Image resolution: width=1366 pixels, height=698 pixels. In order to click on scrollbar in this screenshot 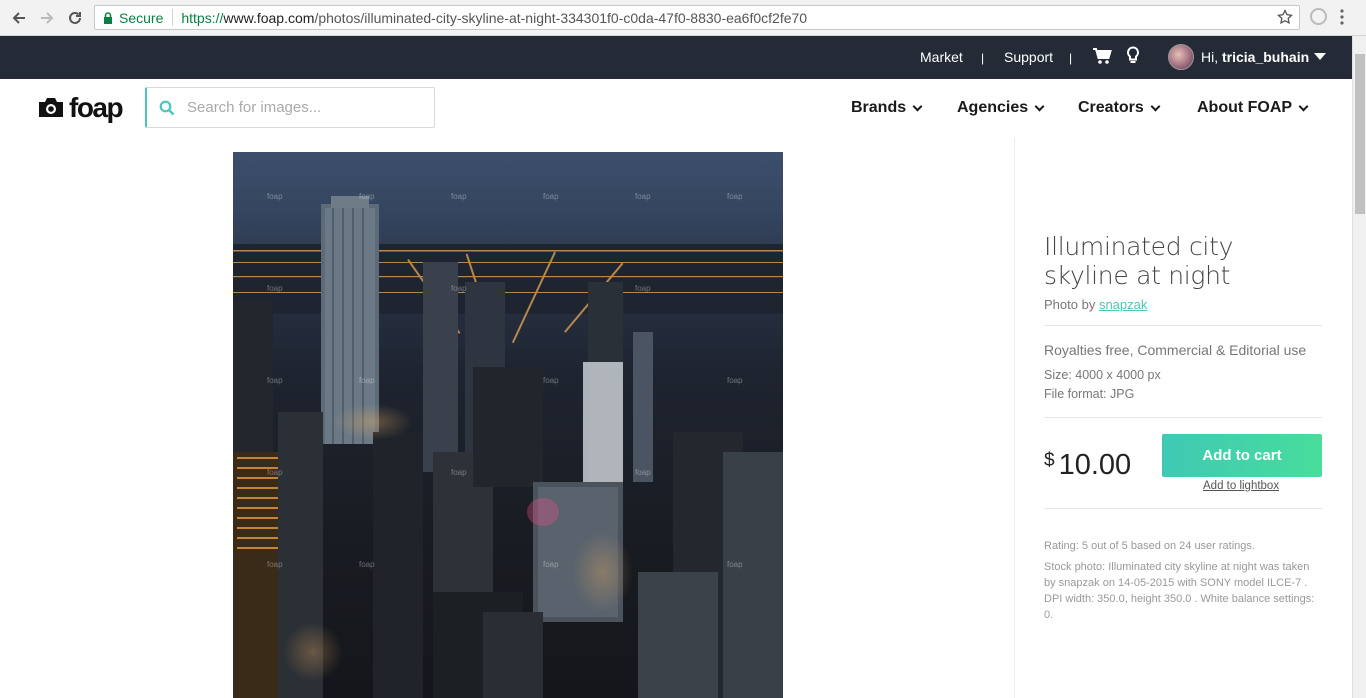, I will do `click(1359, 367)`.